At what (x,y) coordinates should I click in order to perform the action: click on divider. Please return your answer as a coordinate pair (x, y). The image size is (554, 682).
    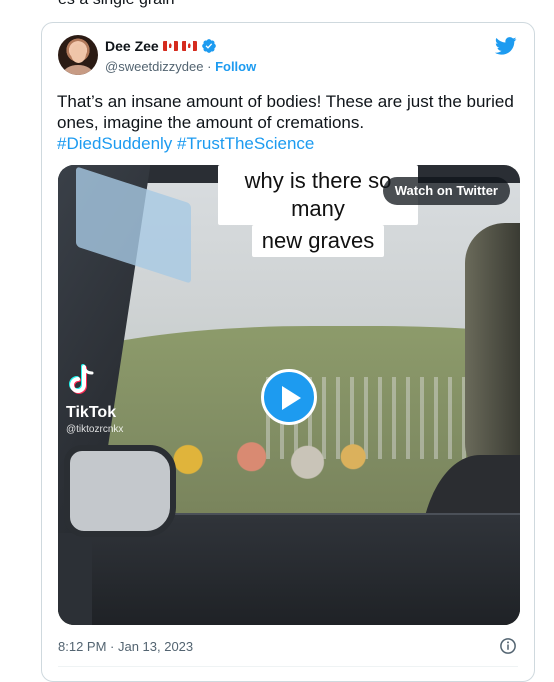
    Looking at the image, I should click on (288, 666).